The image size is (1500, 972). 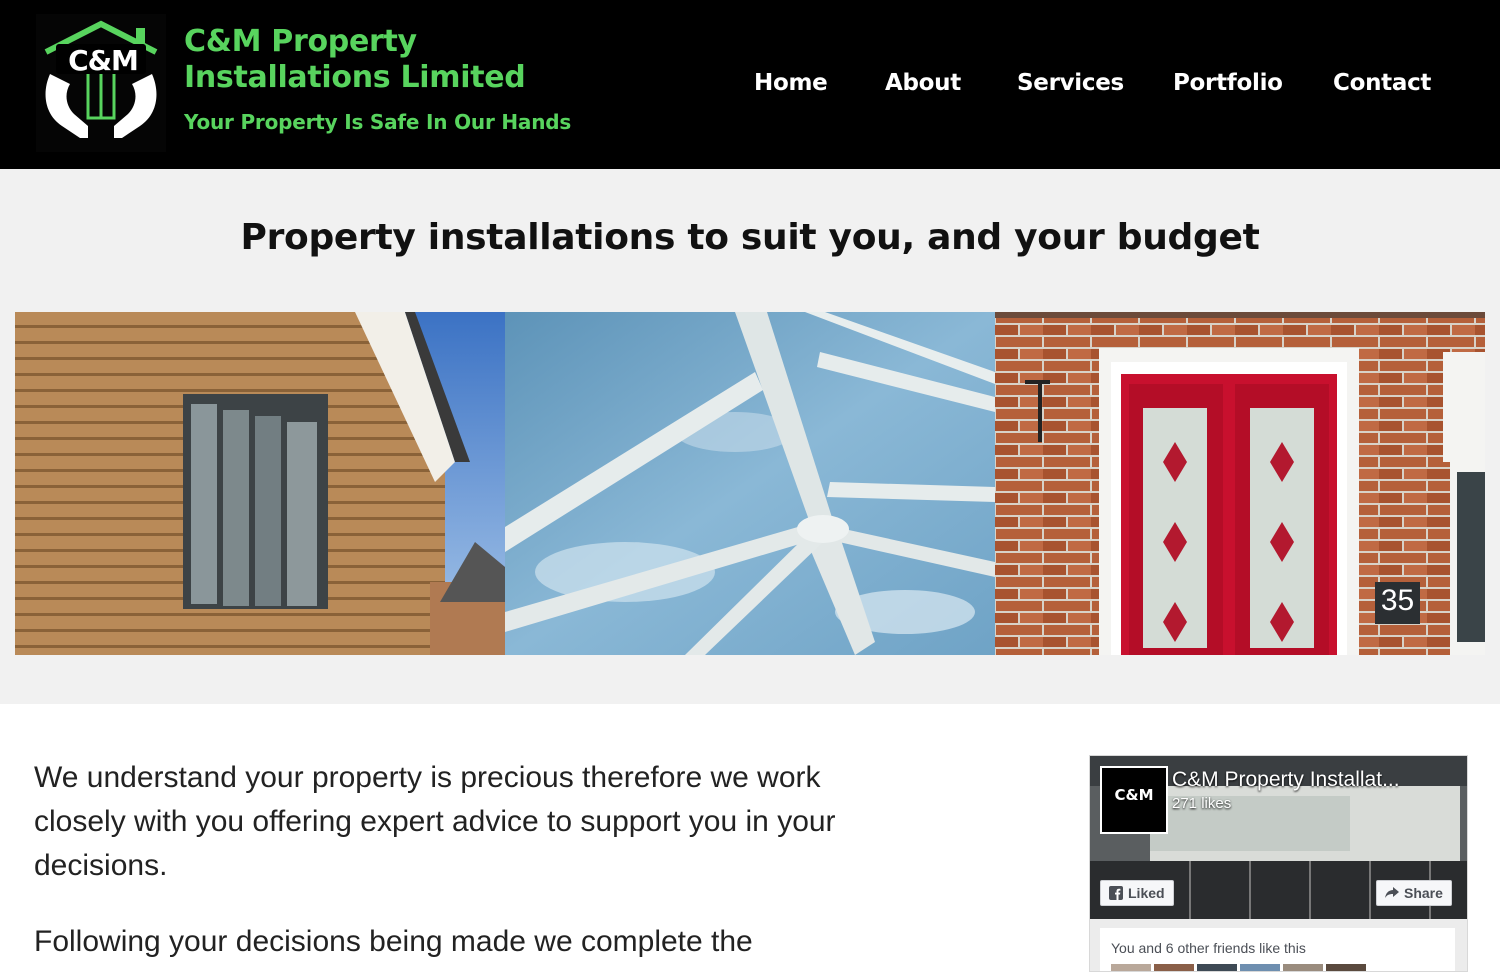 I want to click on brand-name-line1: C&M Property, so click(x=300, y=41).